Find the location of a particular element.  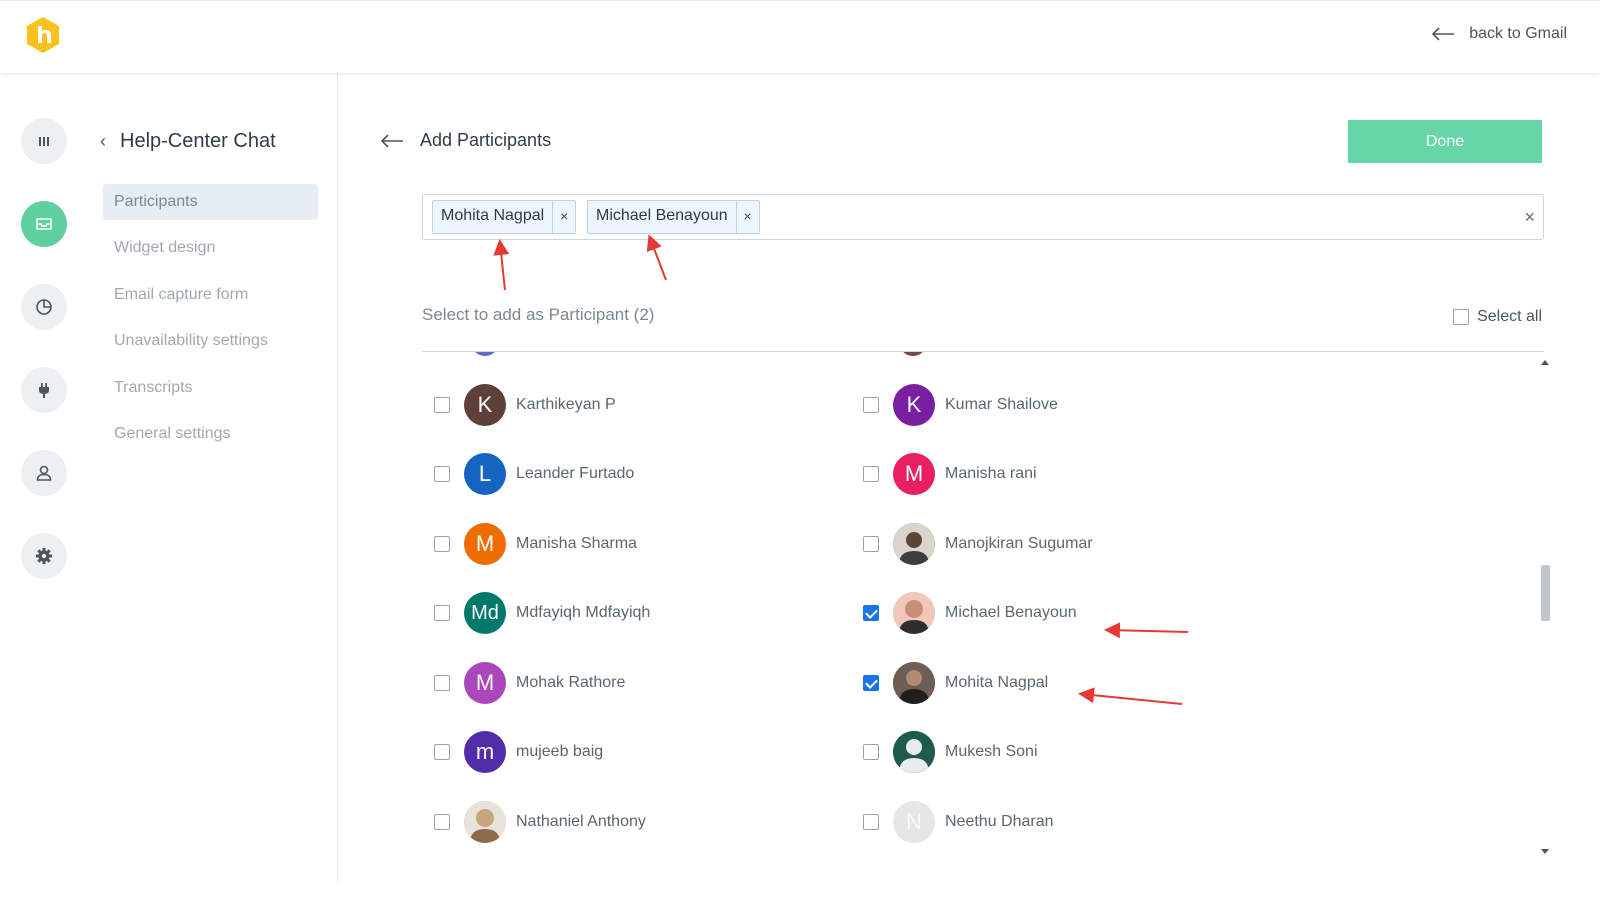

tag-label: Michael Benayoun is located at coordinates (662, 215).